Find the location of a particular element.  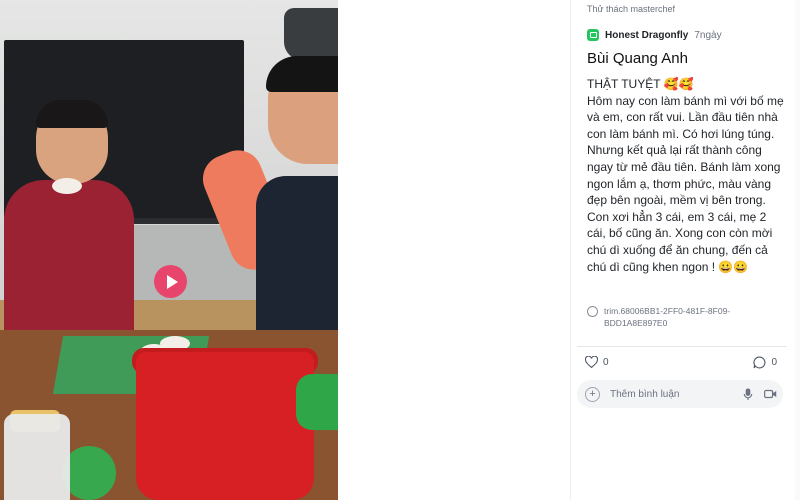

video-scene-lamp is located at coordinates (311, 34).